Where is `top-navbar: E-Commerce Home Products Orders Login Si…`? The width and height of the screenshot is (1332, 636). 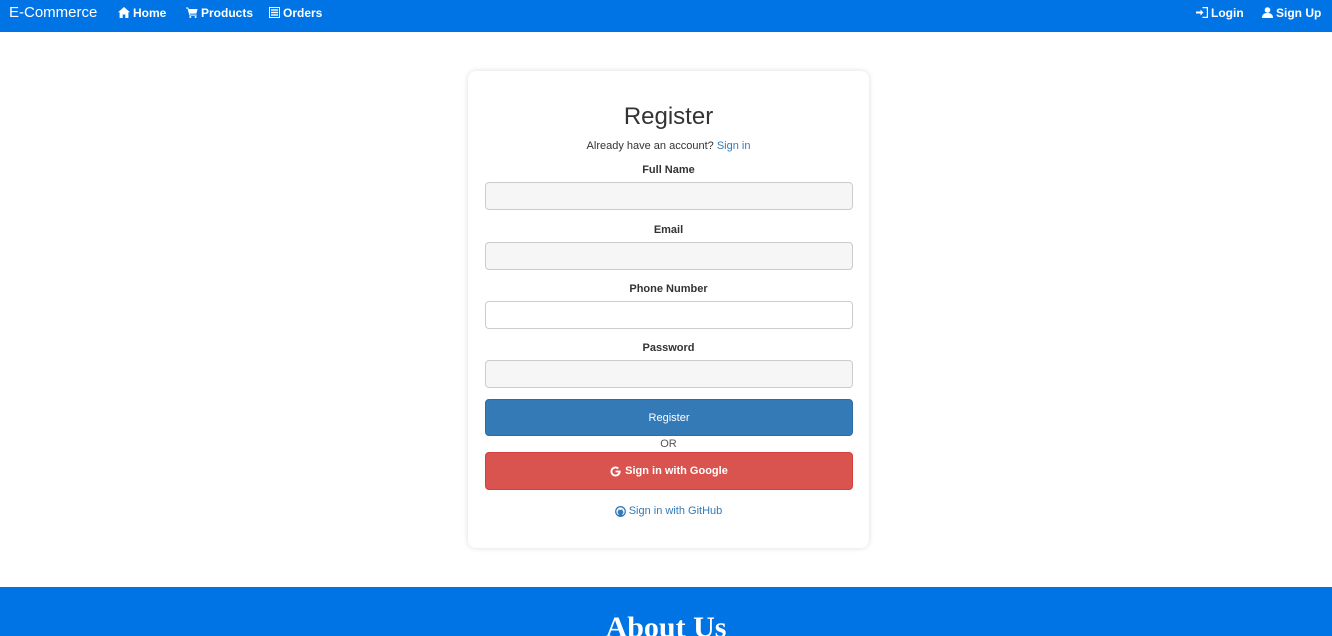
top-navbar: E-Commerce Home Products Orders Login Si… is located at coordinates (666, 16).